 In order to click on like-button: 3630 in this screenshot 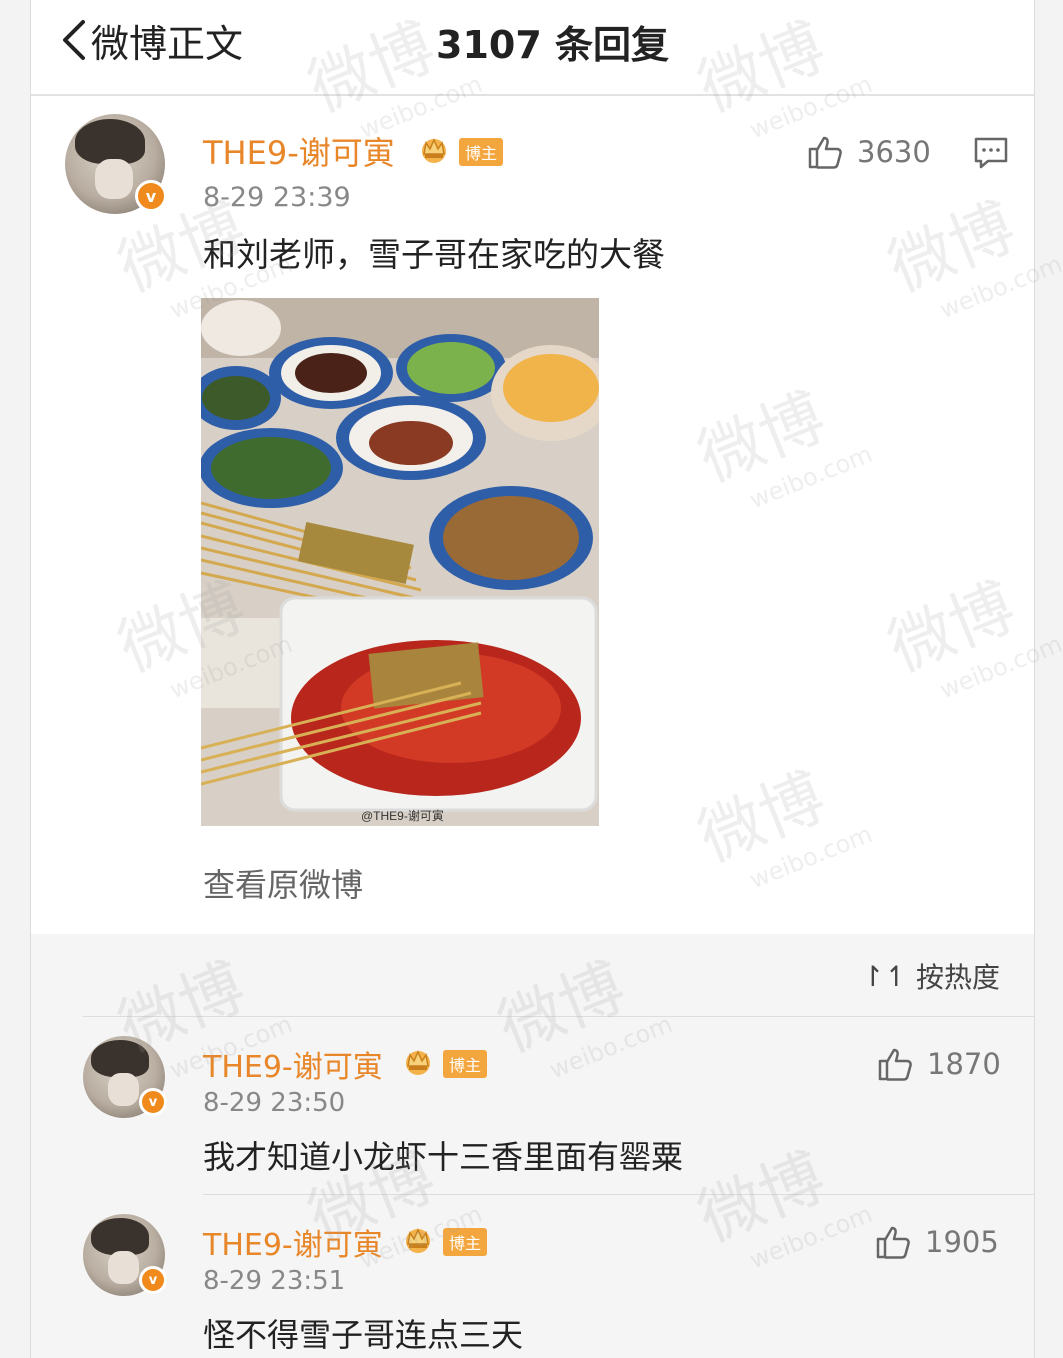, I will do `click(869, 152)`.